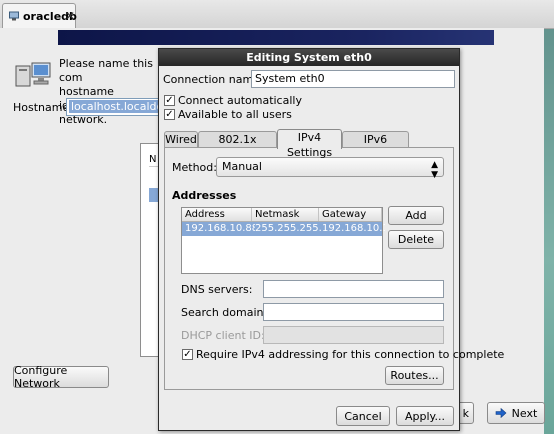 The width and height of the screenshot is (554, 434). Describe the element at coordinates (276, 37) in the screenshot. I see `installer-banner` at that location.